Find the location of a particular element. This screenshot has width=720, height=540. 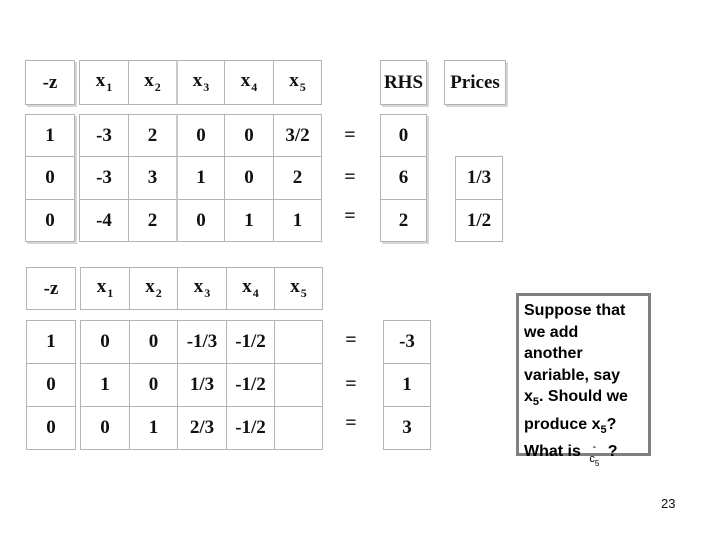

cell-x3: 1/3 is located at coordinates (202, 385).